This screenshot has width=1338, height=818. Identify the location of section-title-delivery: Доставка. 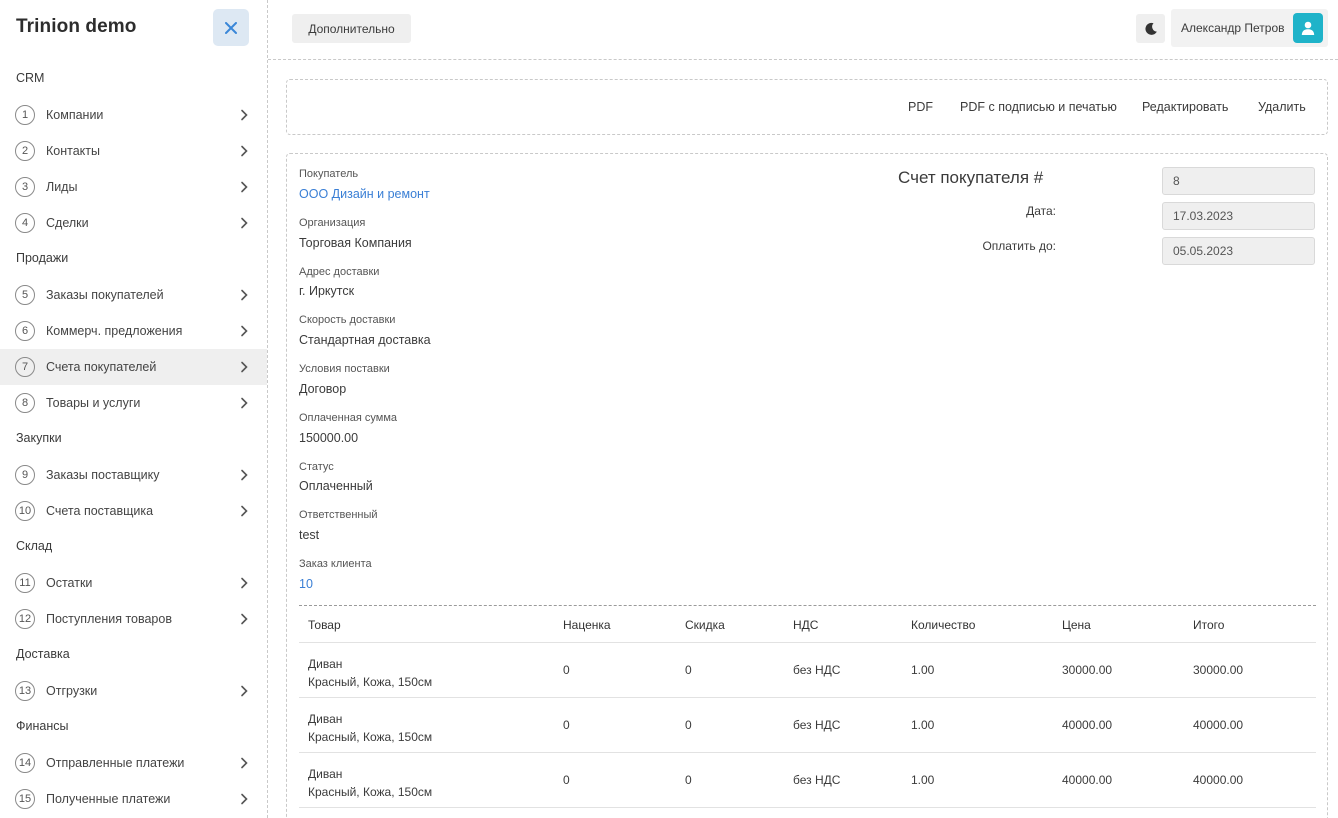
(43, 654).